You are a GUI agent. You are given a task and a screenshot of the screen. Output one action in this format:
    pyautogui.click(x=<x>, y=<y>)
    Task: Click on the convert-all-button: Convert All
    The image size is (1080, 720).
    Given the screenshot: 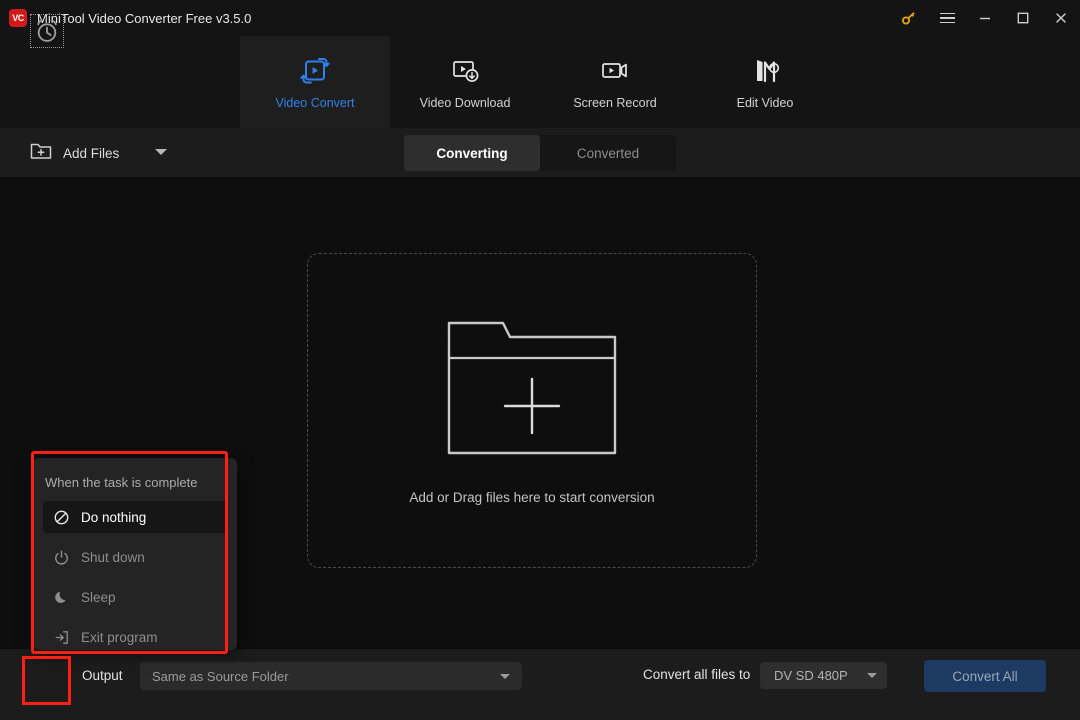 What is the action you would take?
    pyautogui.click(x=985, y=676)
    